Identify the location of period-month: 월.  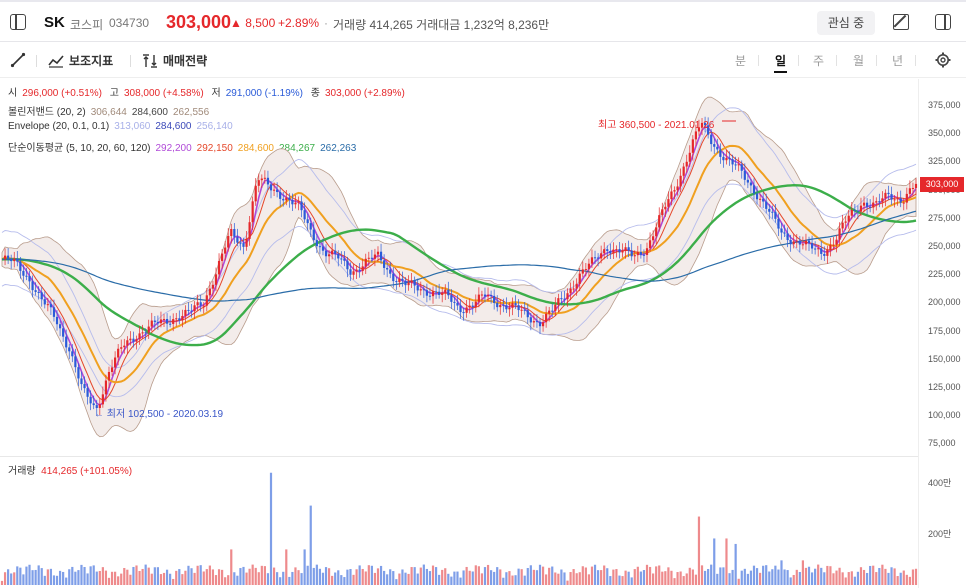
(858, 60).